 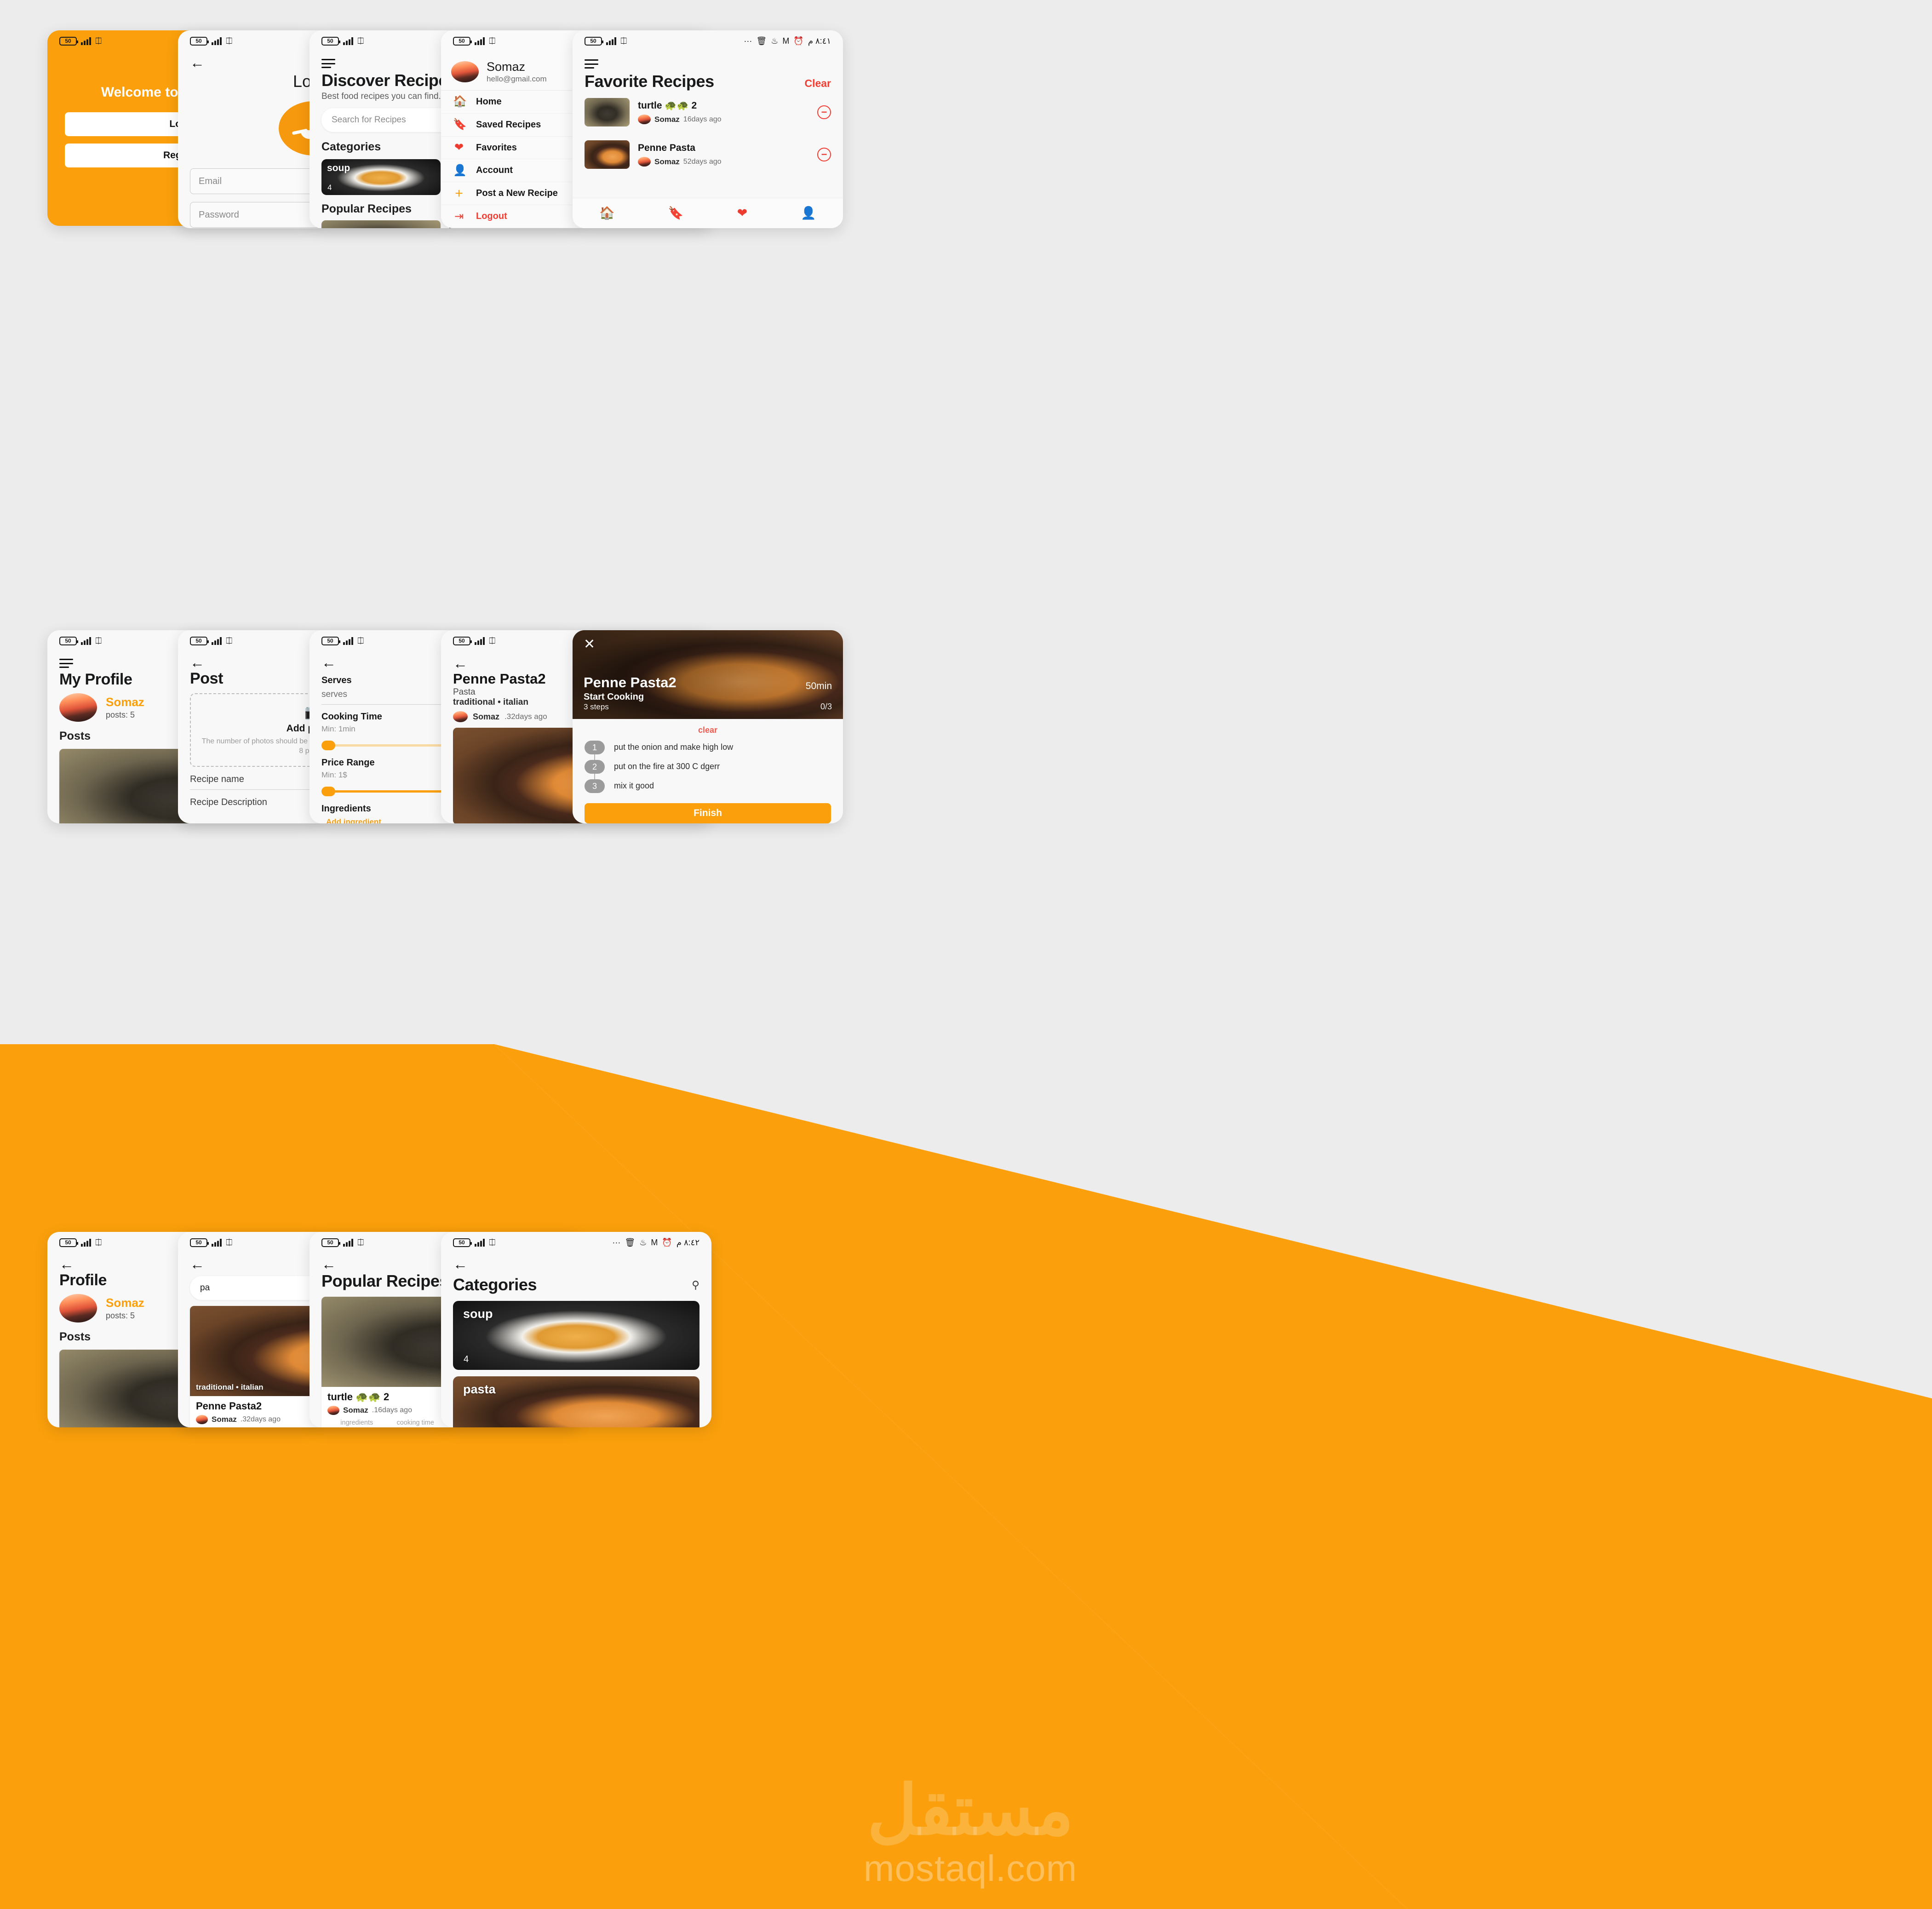 What do you see at coordinates (826, 706) in the screenshot?
I see `cooking-progress: 0/3` at bounding box center [826, 706].